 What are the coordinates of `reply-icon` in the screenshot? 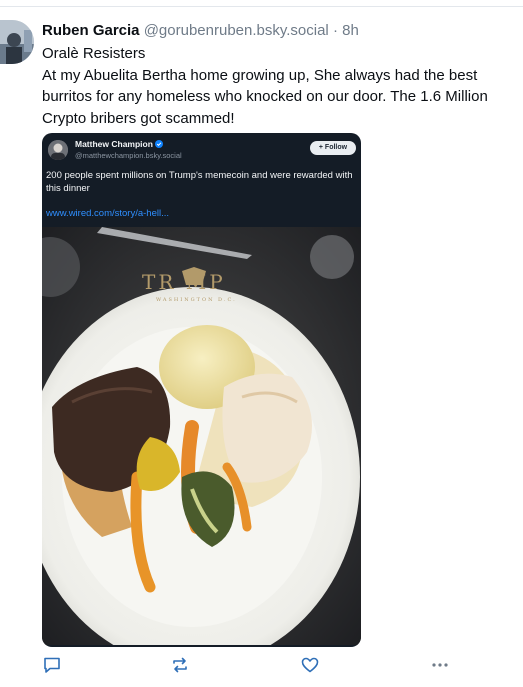 It's located at (52, 665).